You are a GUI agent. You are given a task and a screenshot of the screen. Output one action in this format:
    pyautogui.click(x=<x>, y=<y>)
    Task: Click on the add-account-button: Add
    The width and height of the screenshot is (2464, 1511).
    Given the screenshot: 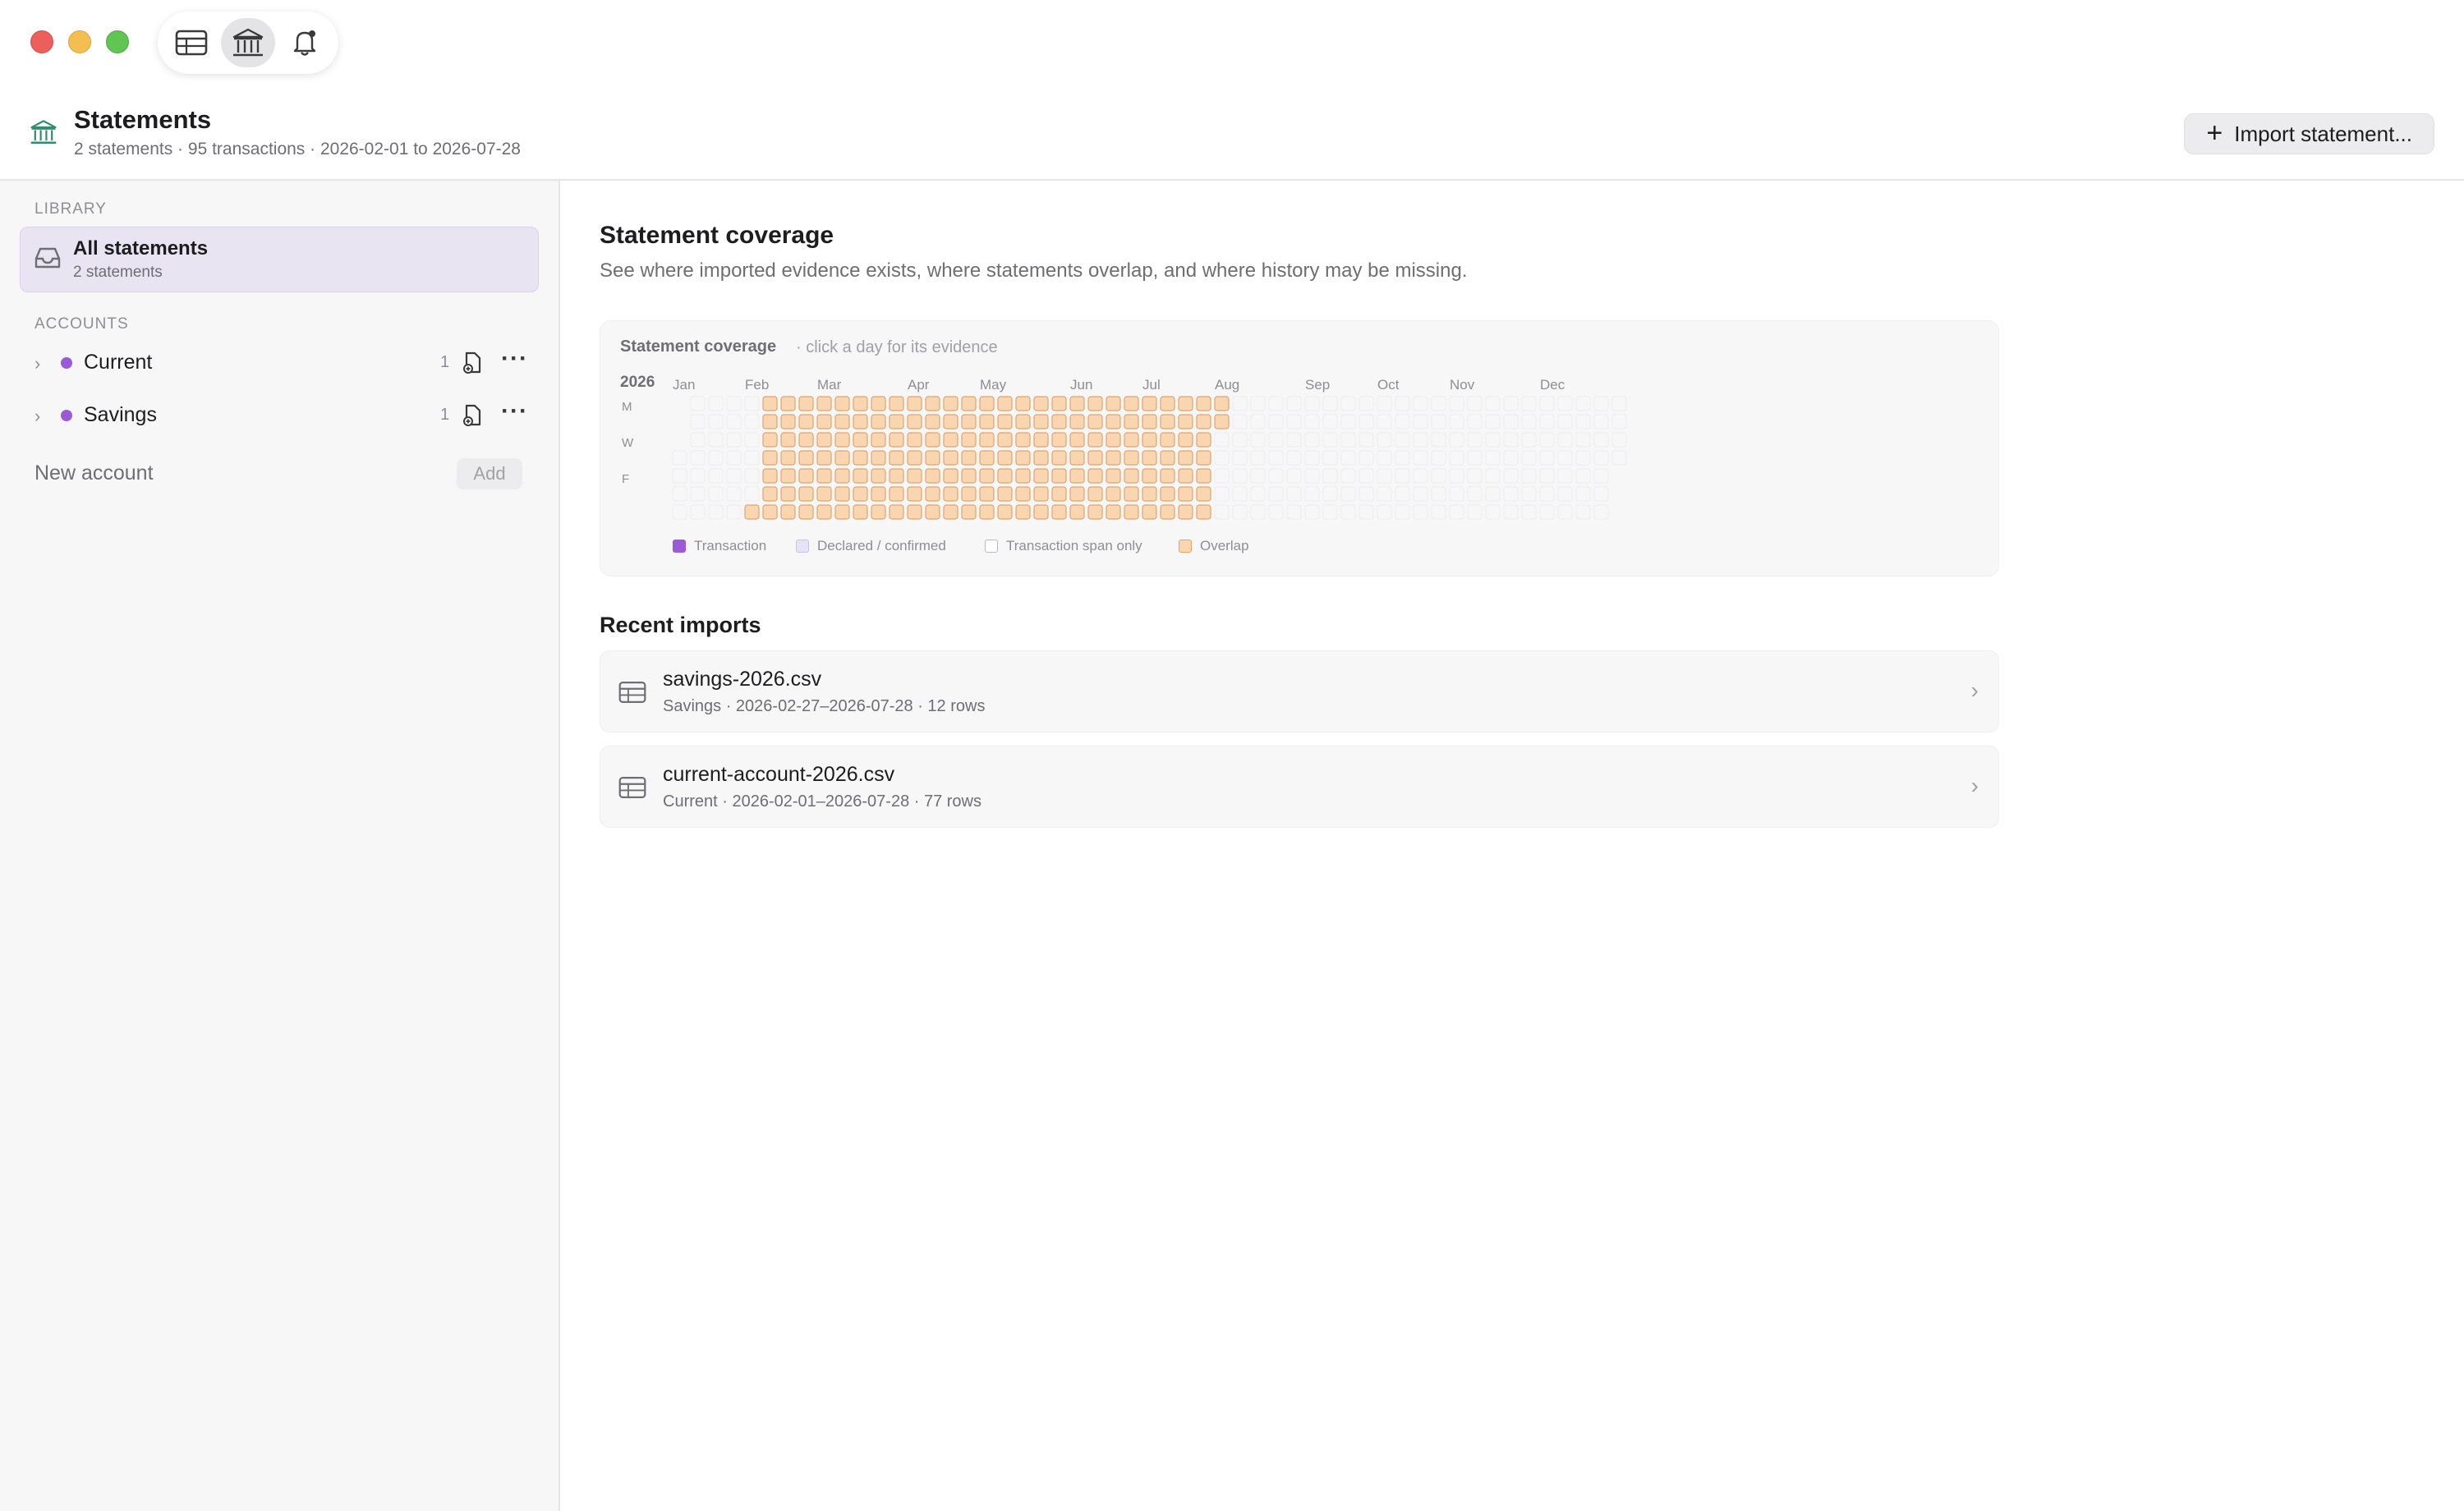 What is the action you would take?
    pyautogui.click(x=489, y=473)
    